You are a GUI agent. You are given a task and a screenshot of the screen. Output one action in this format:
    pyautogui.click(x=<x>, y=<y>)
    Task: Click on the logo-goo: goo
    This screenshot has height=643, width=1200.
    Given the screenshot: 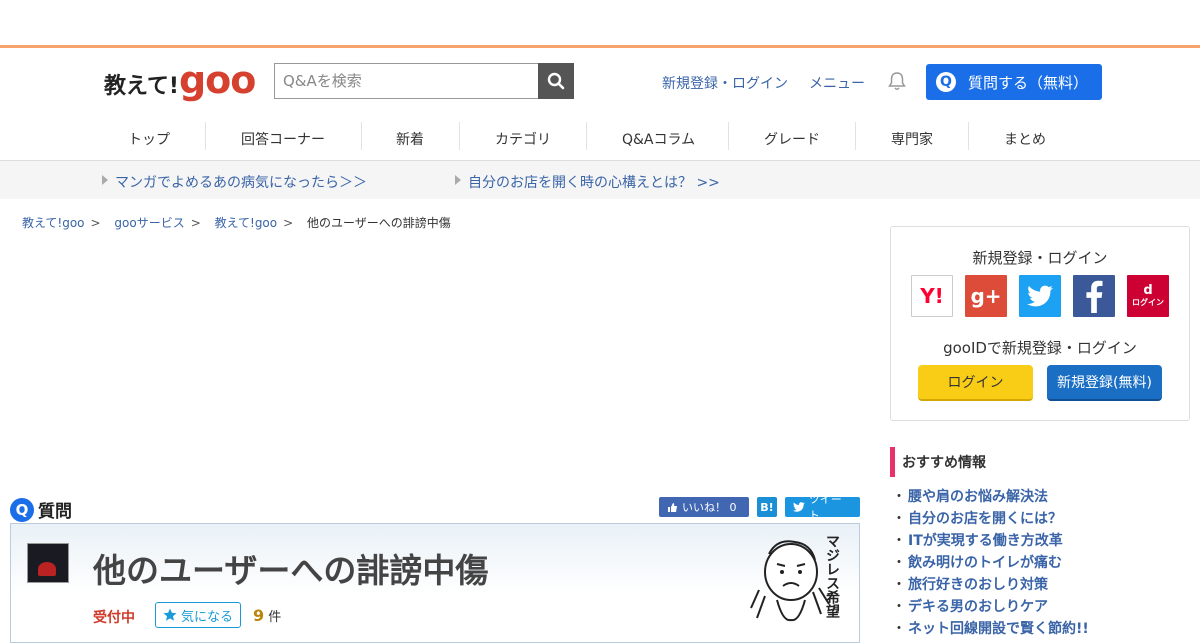 What is the action you would take?
    pyautogui.click(x=217, y=80)
    